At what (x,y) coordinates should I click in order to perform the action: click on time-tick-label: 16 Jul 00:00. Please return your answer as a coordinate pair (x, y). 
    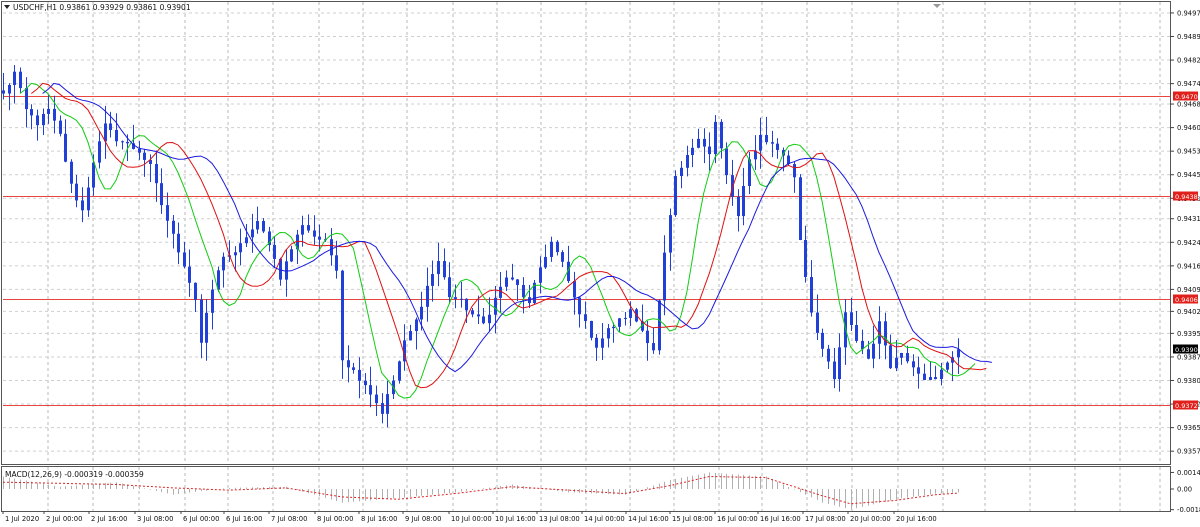
    Looking at the image, I should click on (737, 519).